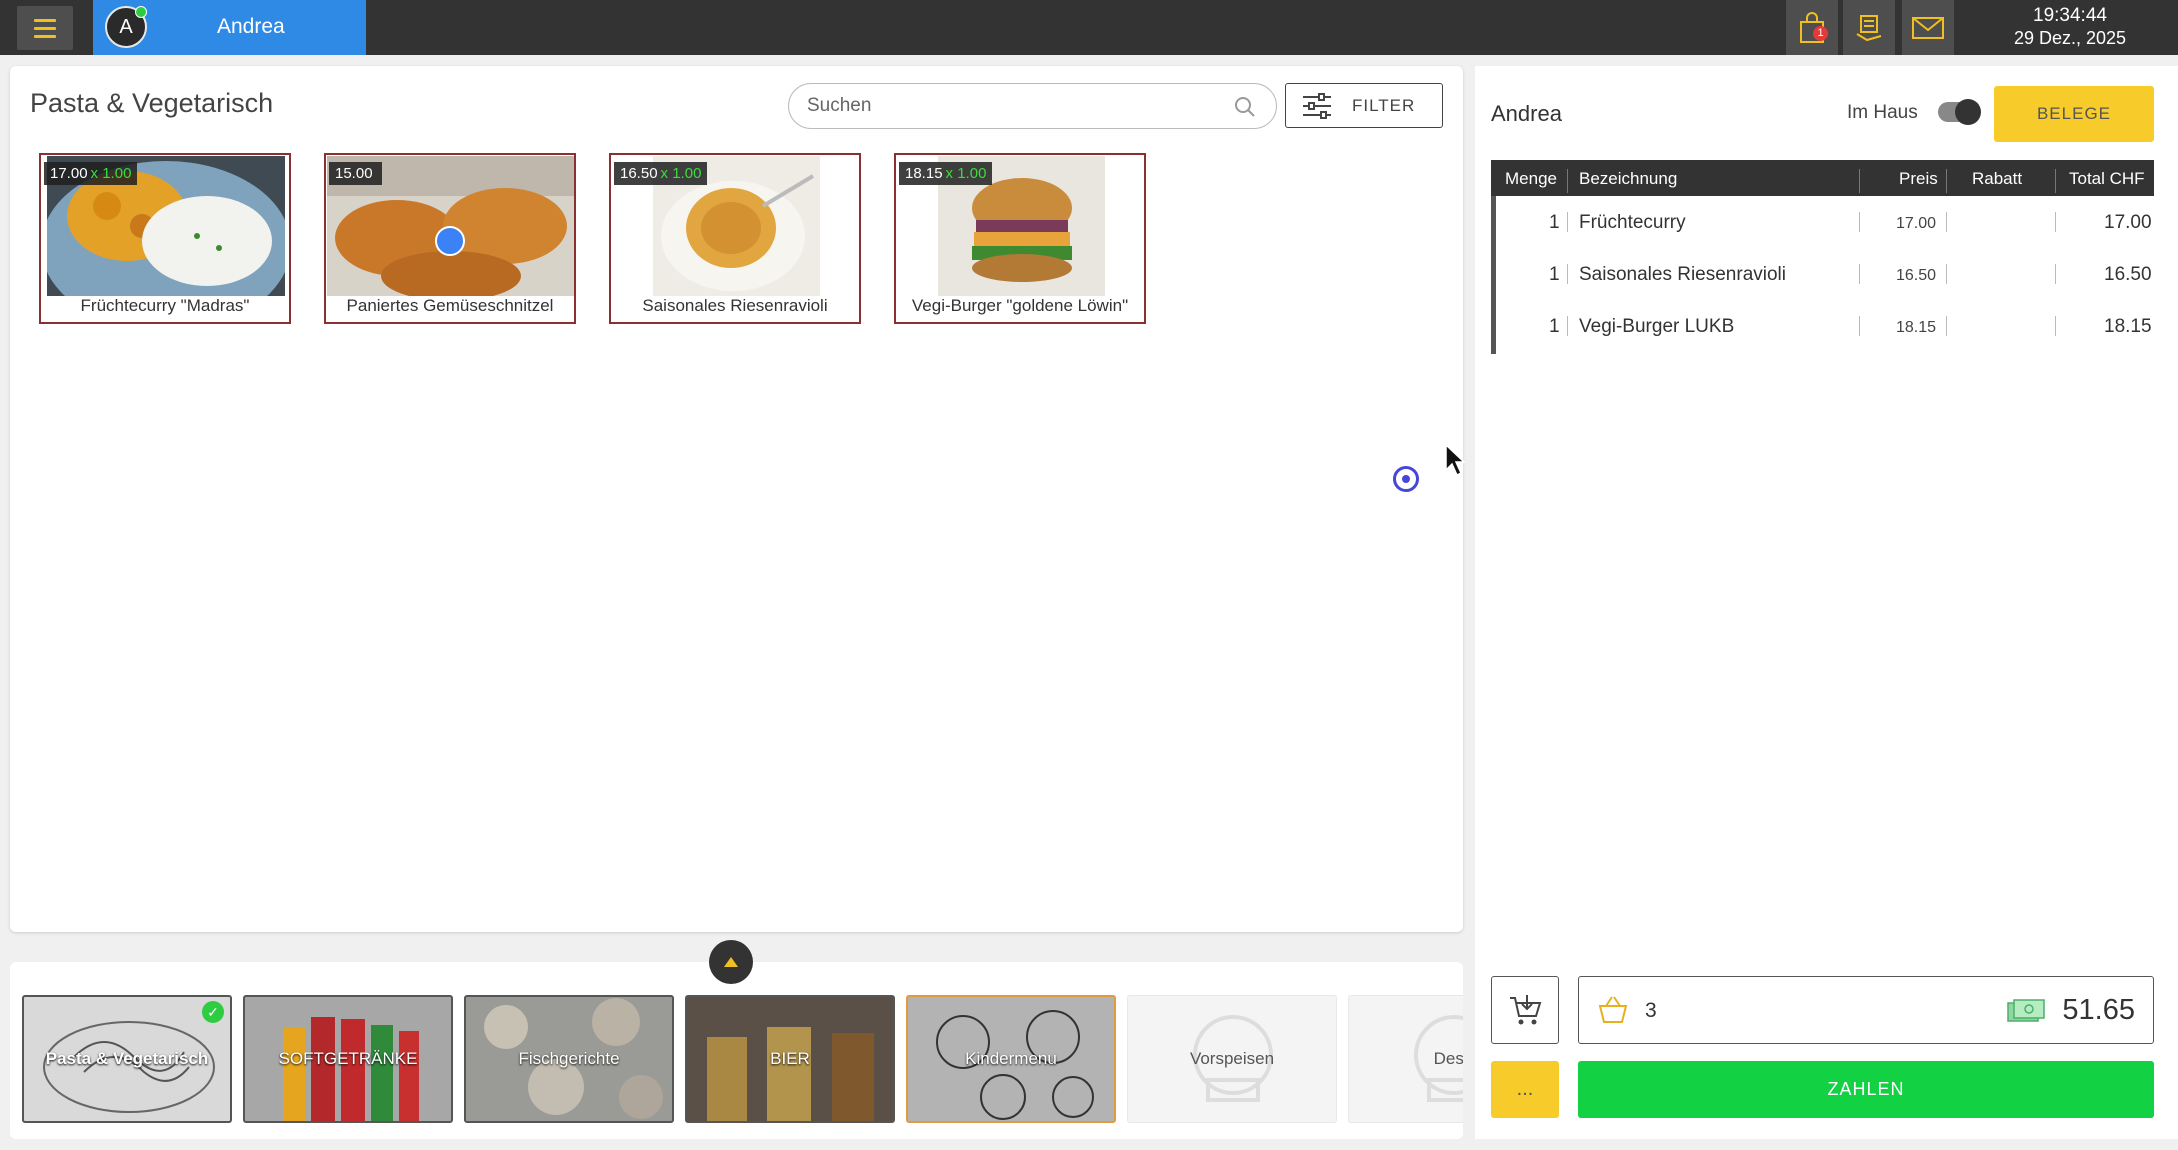 The image size is (2178, 1150). What do you see at coordinates (127, 1059) in the screenshot?
I see `category-tile-pasta: Pasta & Vegetarisch ✓` at bounding box center [127, 1059].